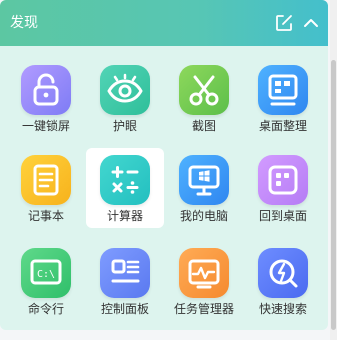 This screenshot has height=340, width=337. What do you see at coordinates (124, 309) in the screenshot?
I see `tool-label: 控制面板` at bounding box center [124, 309].